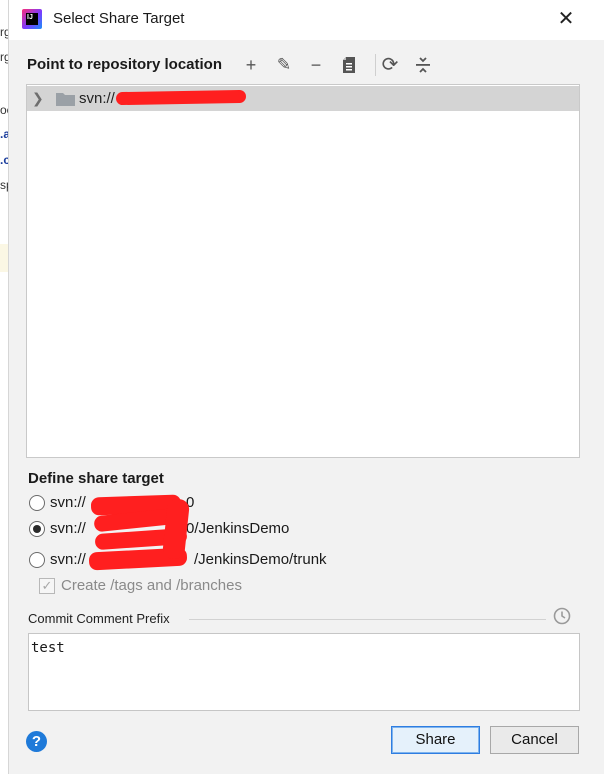  What do you see at coordinates (251, 65) in the screenshot?
I see `plus-icon: +` at bounding box center [251, 65].